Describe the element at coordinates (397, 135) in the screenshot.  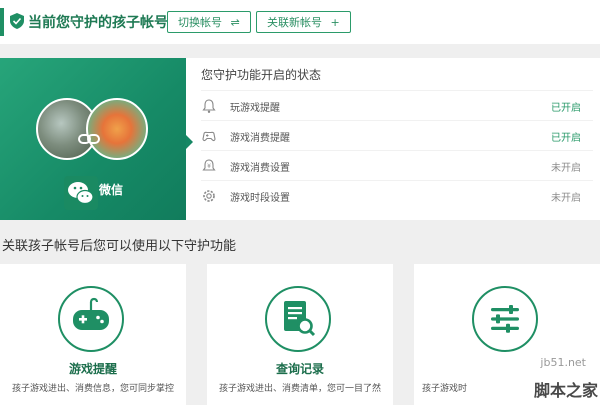
I see `status-row: 游戏消费提醒 已开启` at that location.